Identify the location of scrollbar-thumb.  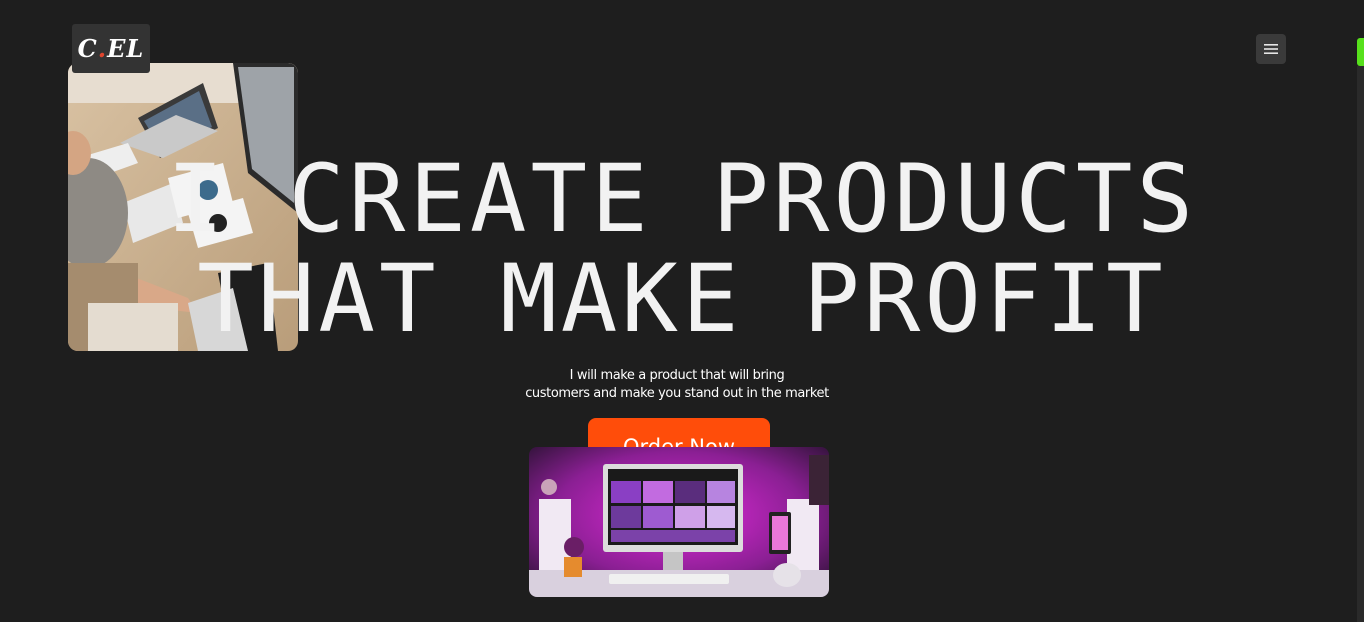
(1360, 52).